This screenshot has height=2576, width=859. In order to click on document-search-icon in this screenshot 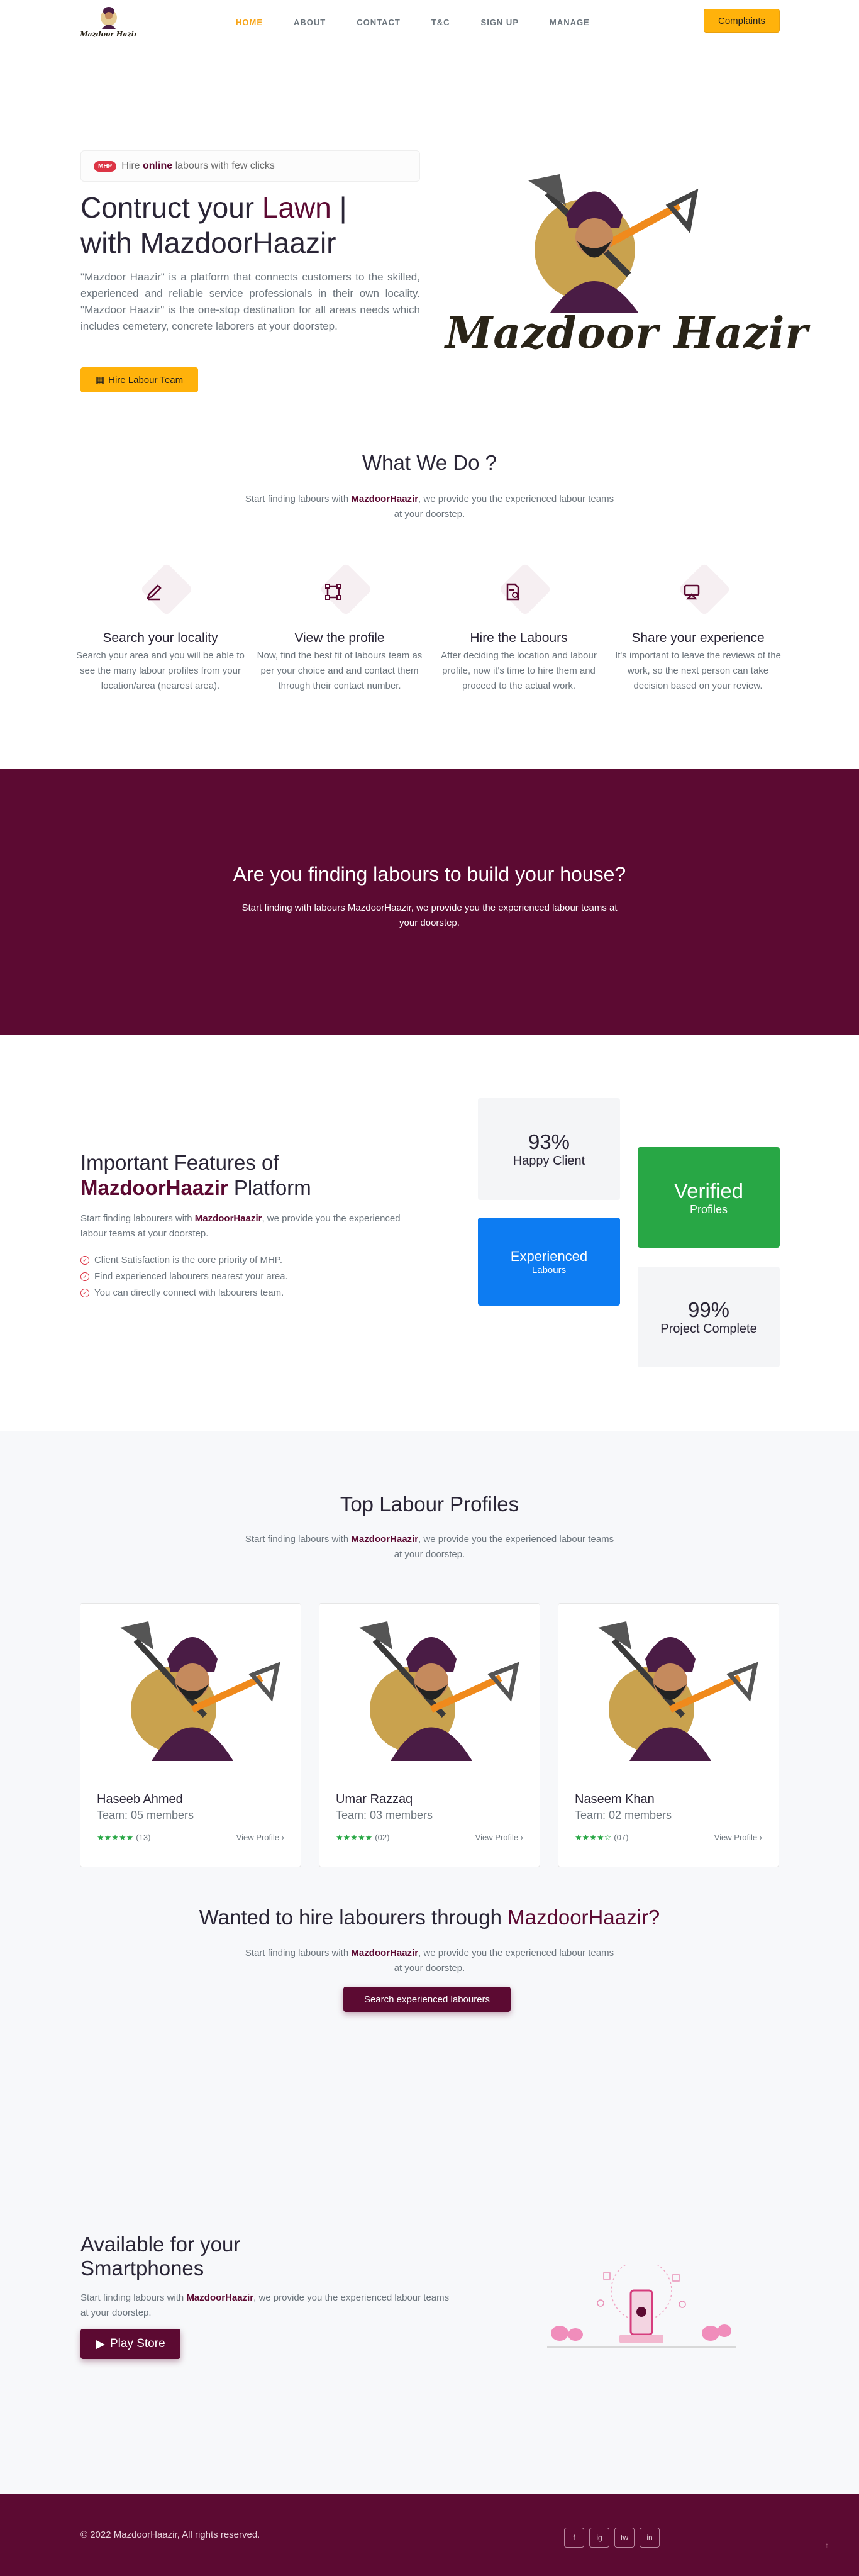, I will do `click(523, 591)`.